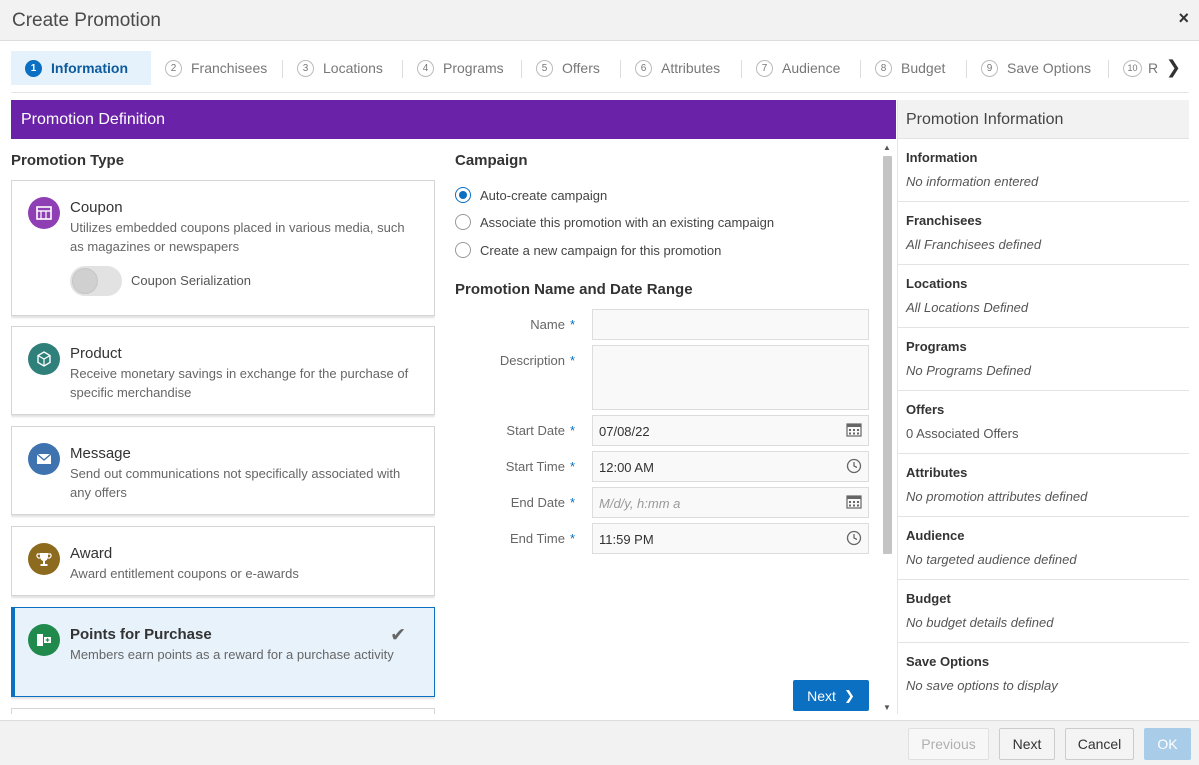  I want to click on radio-create-new-campaign: Create a new campaign for this promotion, so click(588, 250).